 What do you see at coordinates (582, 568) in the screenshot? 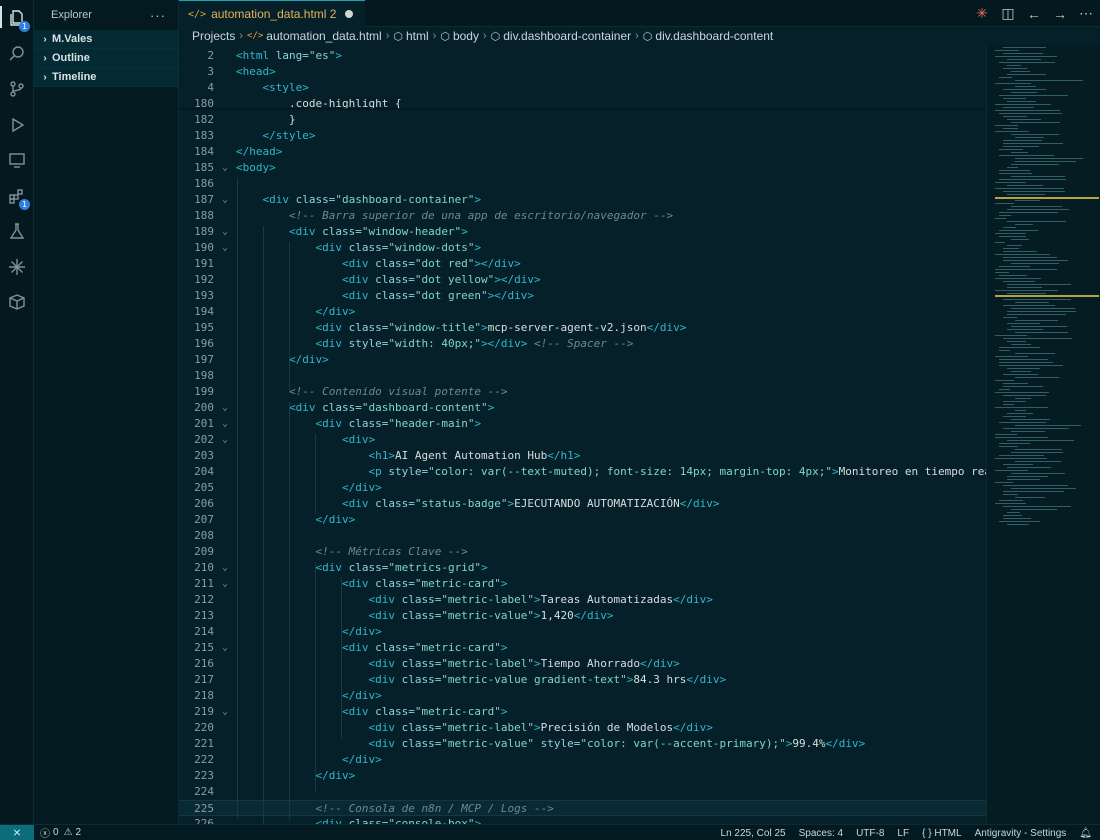
I see `code-line: 210 ⌄ <div class="metrics-grid">` at bounding box center [582, 568].